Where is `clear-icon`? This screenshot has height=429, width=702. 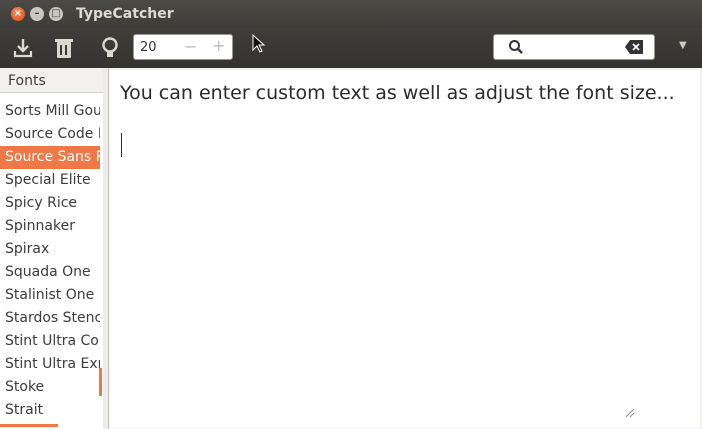 clear-icon is located at coordinates (634, 47).